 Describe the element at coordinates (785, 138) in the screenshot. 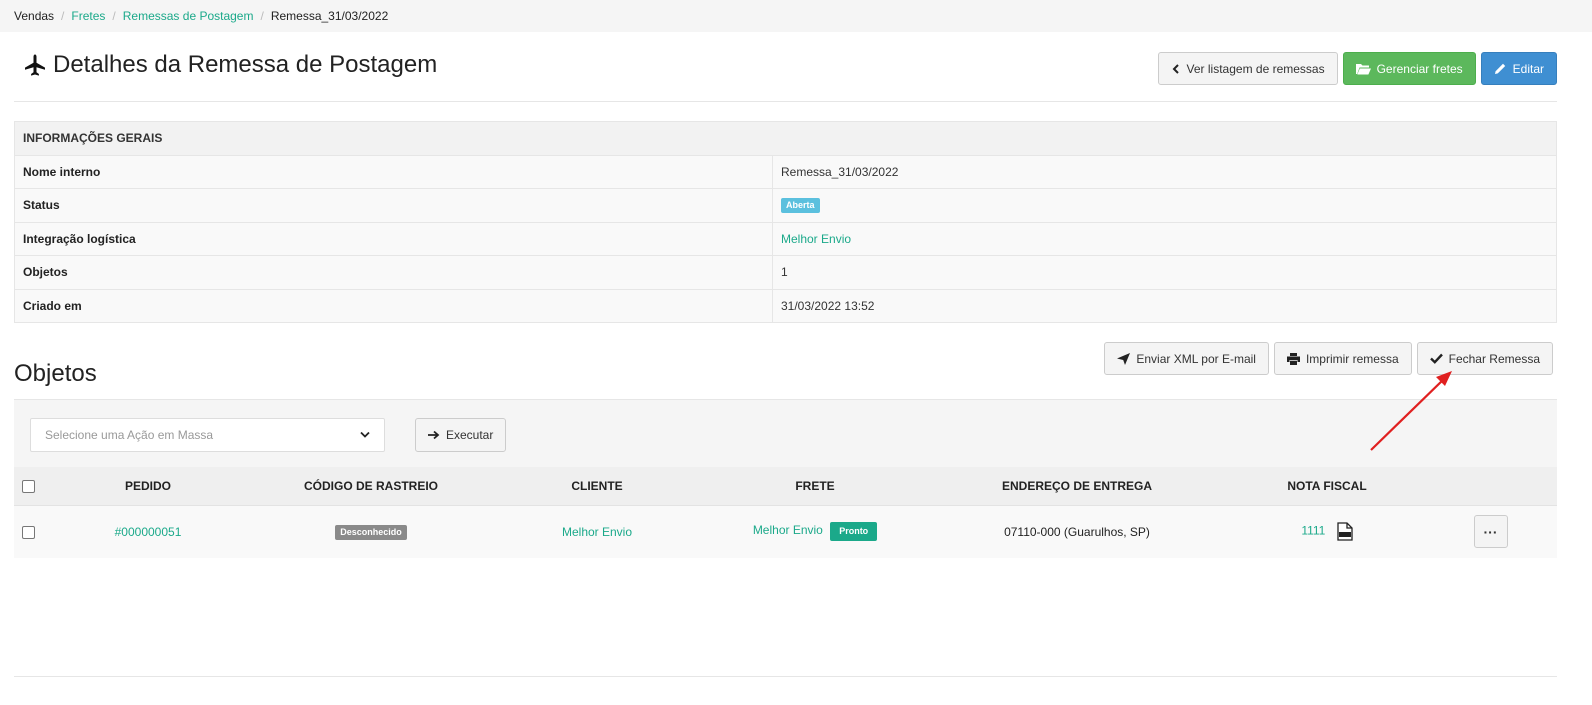

I see `general-info-heading: INFORMAÇÕES GERAIS` at that location.